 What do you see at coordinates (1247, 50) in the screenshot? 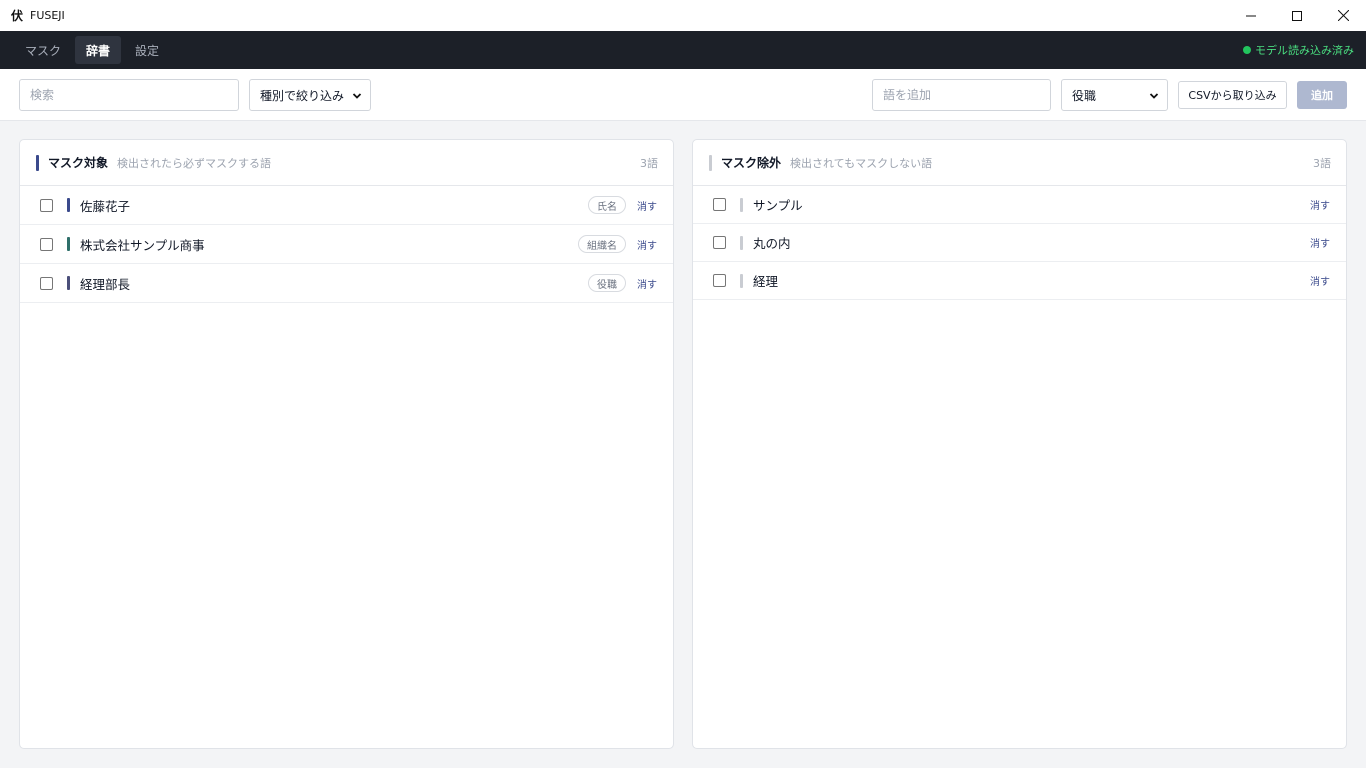
I see `status-dot-icon` at bounding box center [1247, 50].